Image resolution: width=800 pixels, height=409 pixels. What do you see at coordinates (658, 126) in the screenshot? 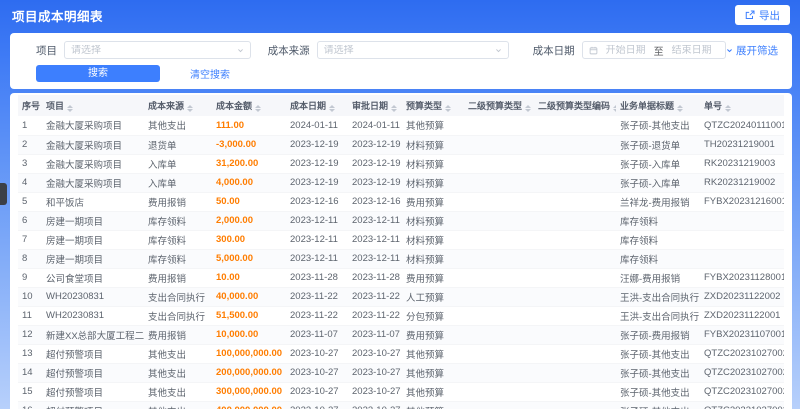
I see `cell-doc_title: 张子硕-其他支出` at bounding box center [658, 126].